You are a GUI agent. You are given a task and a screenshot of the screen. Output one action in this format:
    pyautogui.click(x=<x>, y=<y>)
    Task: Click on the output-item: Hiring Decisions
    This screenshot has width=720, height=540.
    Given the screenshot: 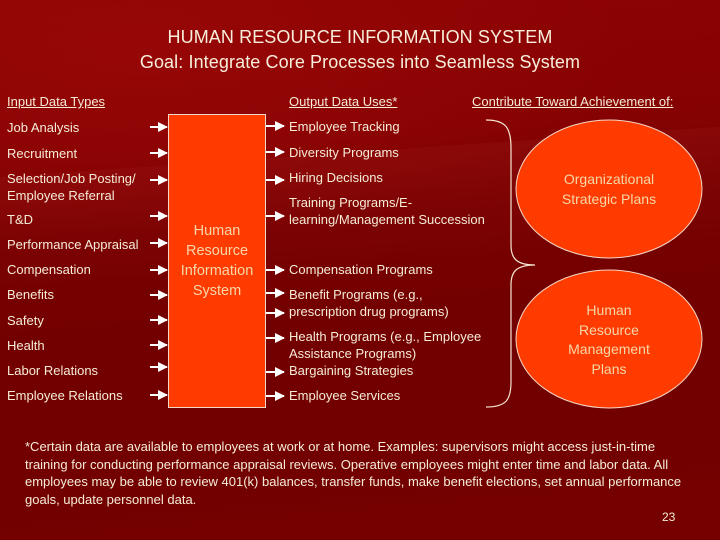 What is the action you would take?
    pyautogui.click(x=336, y=177)
    